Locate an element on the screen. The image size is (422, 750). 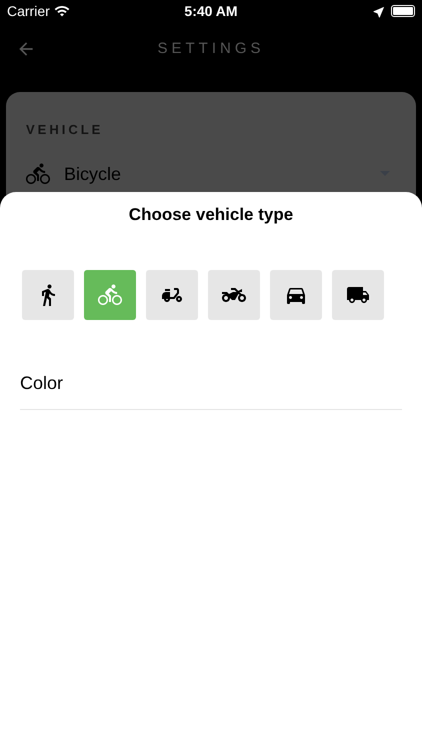
battery-icon is located at coordinates (402, 11).